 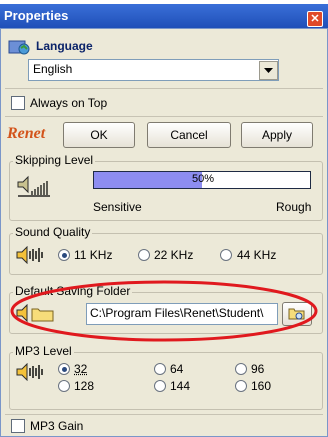 I want to click on radio-44khz-label: 44 KHz, so click(x=256, y=255).